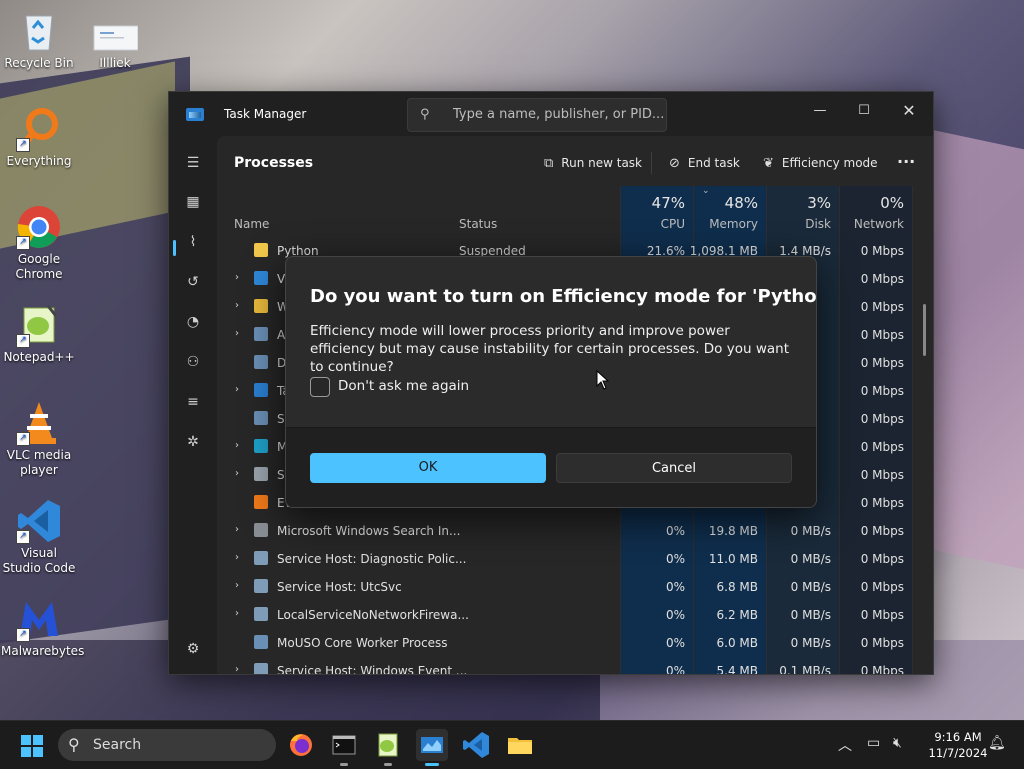 The image size is (1024, 769). Describe the element at coordinates (39, 439) in the screenshot. I see `desktop-icon-vlc: ↗ VLC media player` at that location.